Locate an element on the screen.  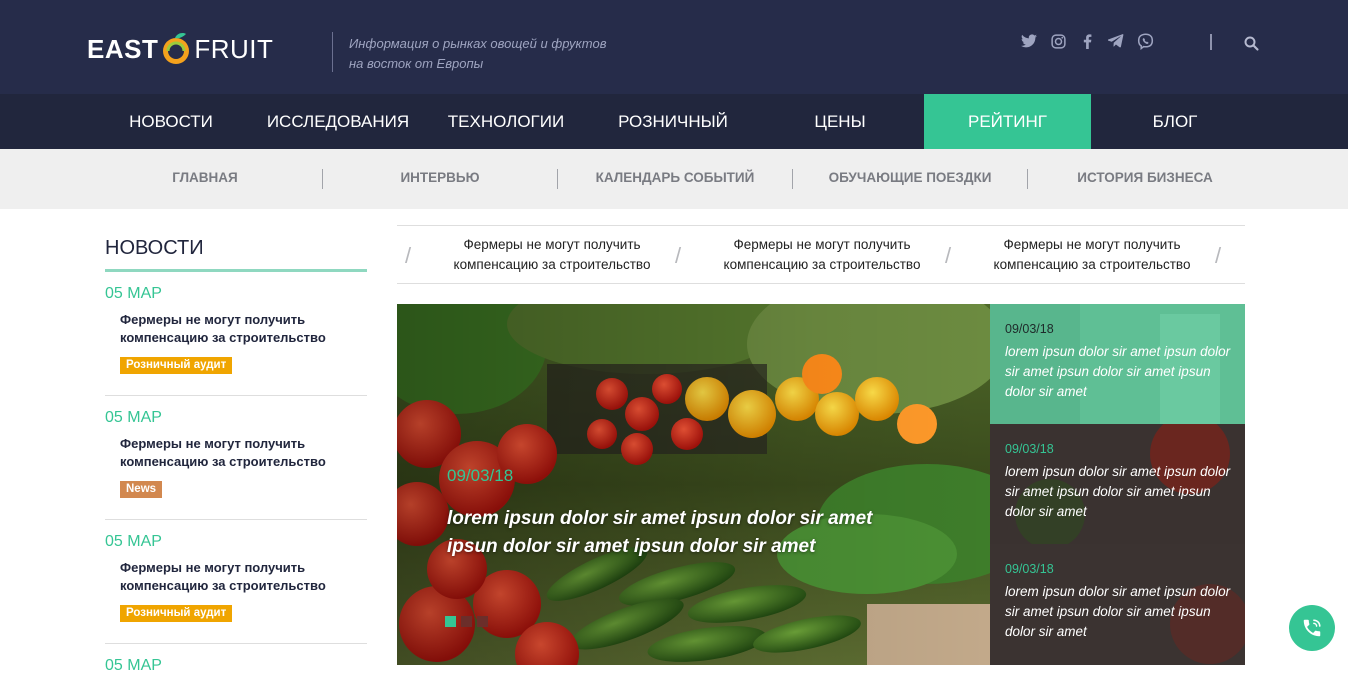
header-divider is located at coordinates (332, 52).